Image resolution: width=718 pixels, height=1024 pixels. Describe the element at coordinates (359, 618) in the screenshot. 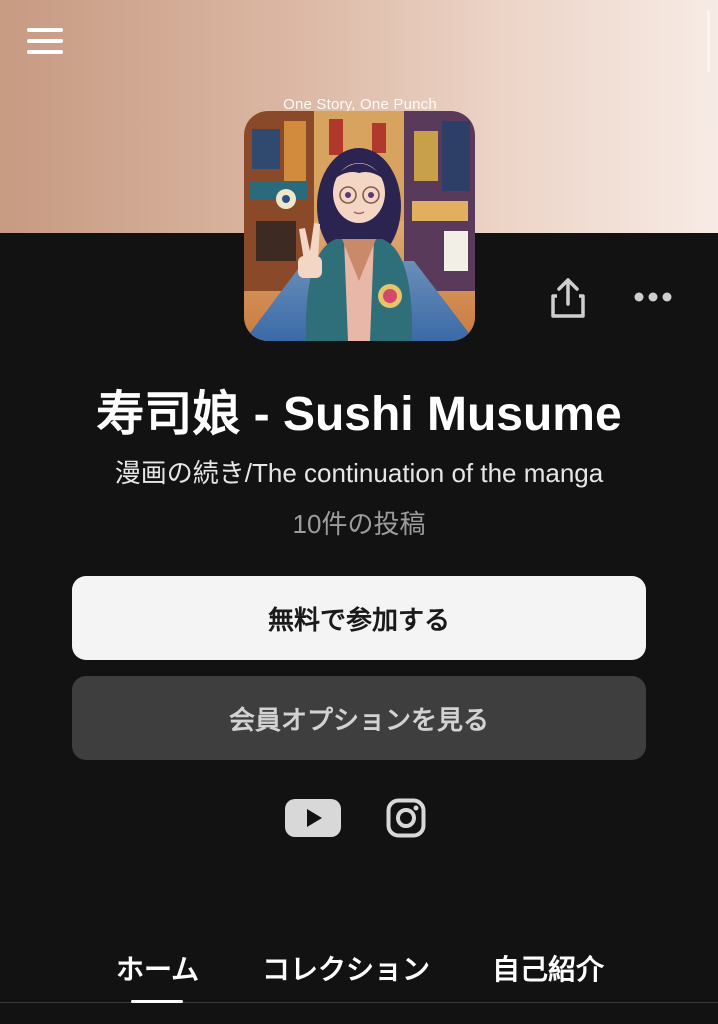

I see `join-free-button: 無料で参加する` at that location.